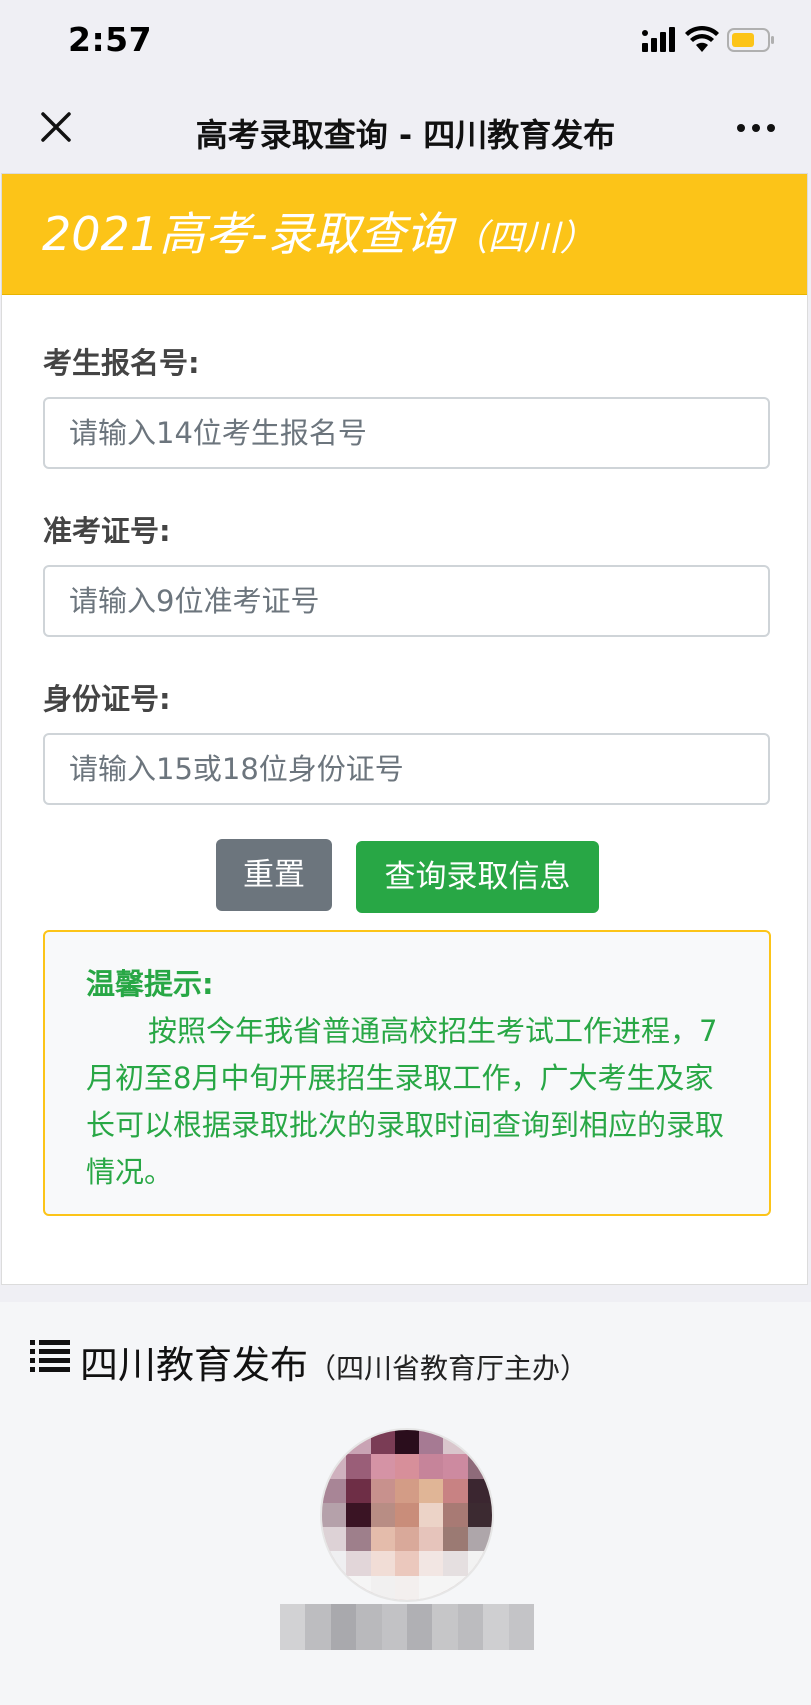  I want to click on card-header: 2021高考-录取查询（四川）, so click(404, 234).